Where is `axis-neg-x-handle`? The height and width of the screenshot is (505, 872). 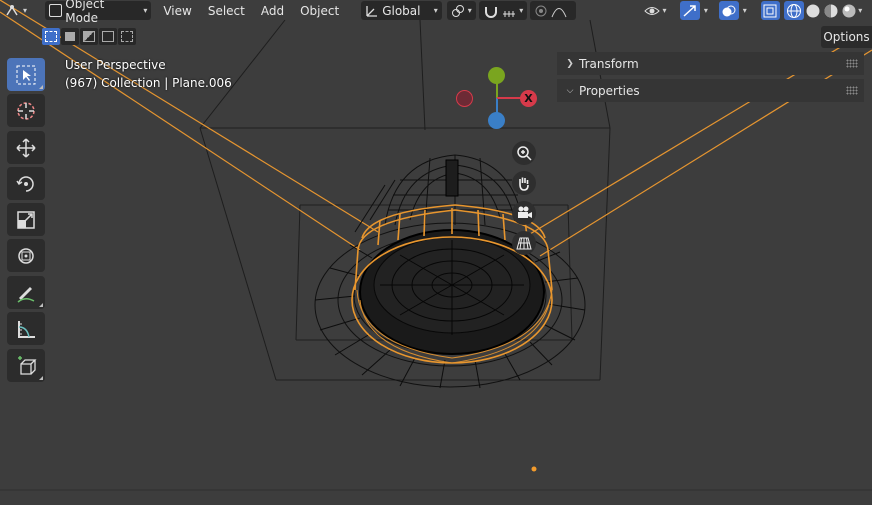 axis-neg-x-handle is located at coordinates (464, 98).